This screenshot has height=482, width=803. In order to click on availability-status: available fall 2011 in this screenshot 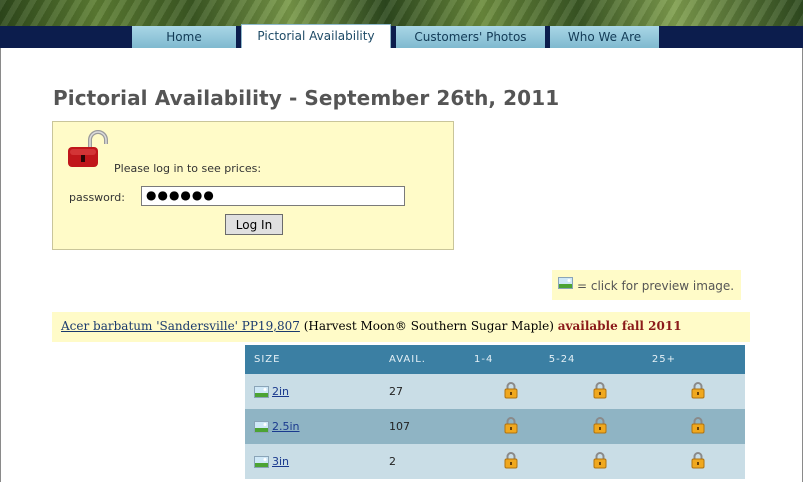, I will do `click(619, 326)`.